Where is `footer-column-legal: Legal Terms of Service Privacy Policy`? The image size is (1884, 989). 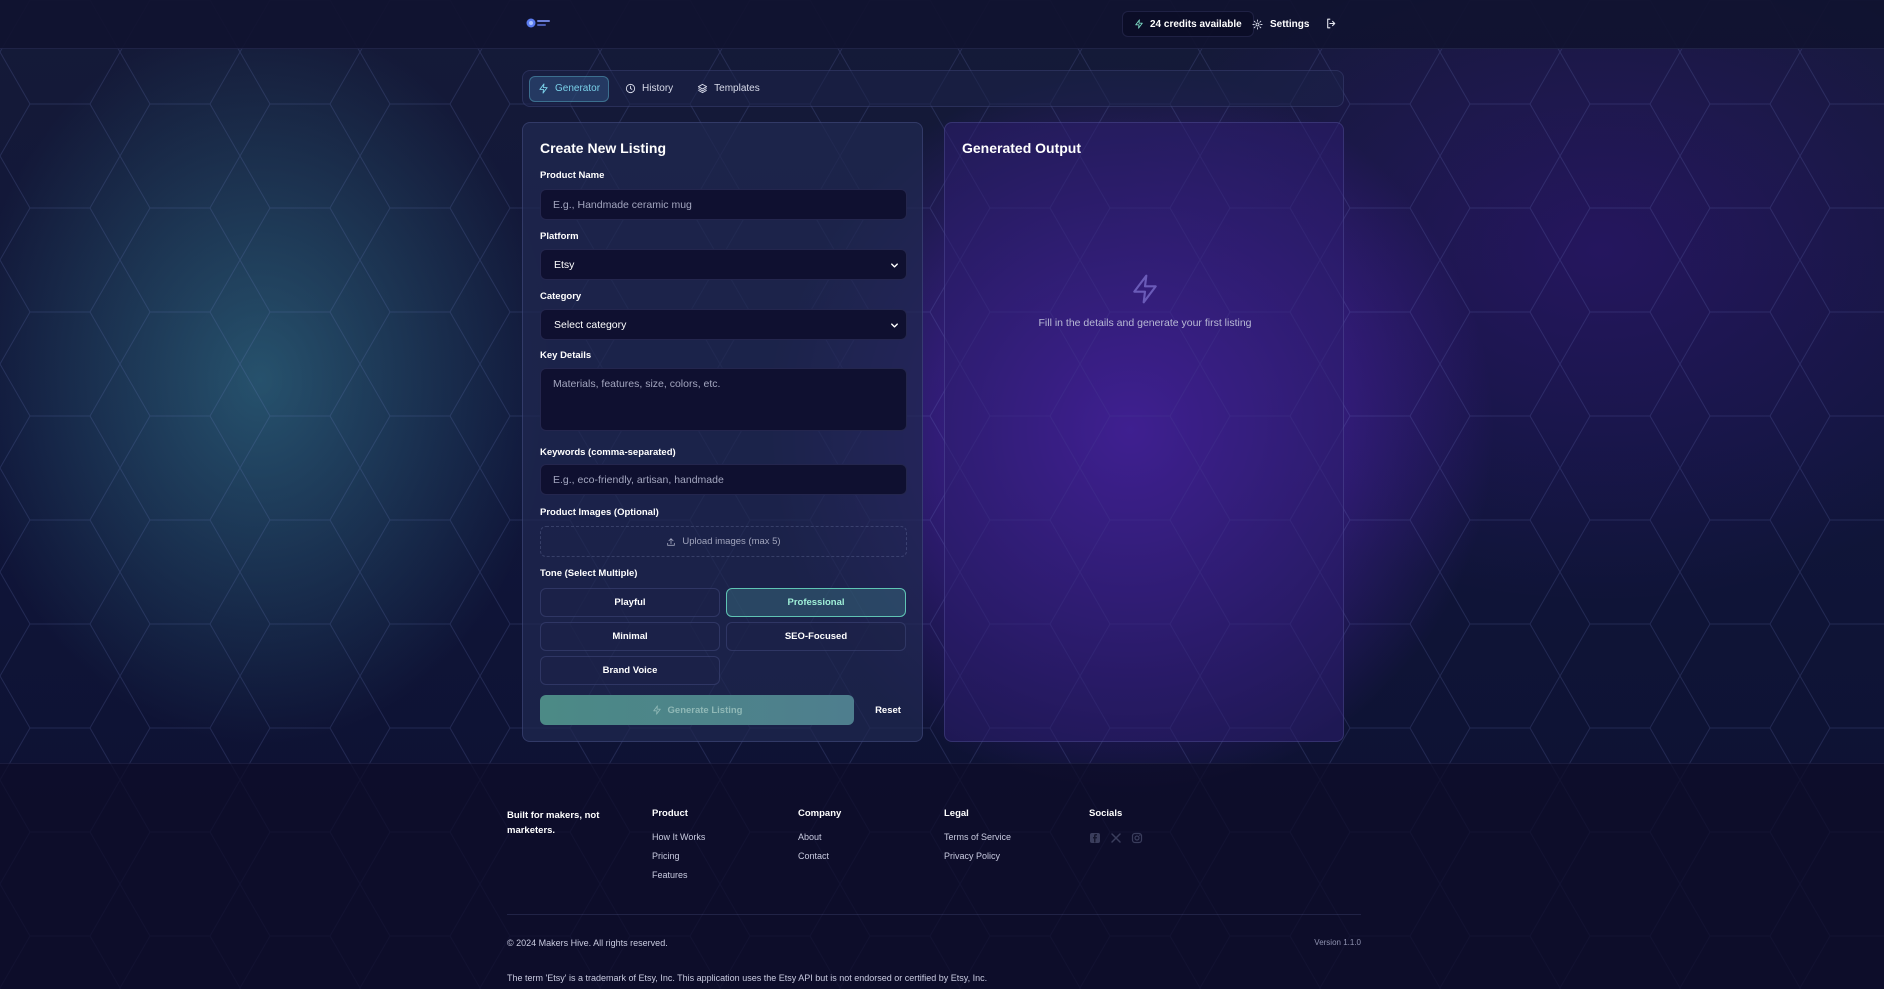
footer-column-legal: Legal Terms of Service Privacy Policy is located at coordinates (977, 839).